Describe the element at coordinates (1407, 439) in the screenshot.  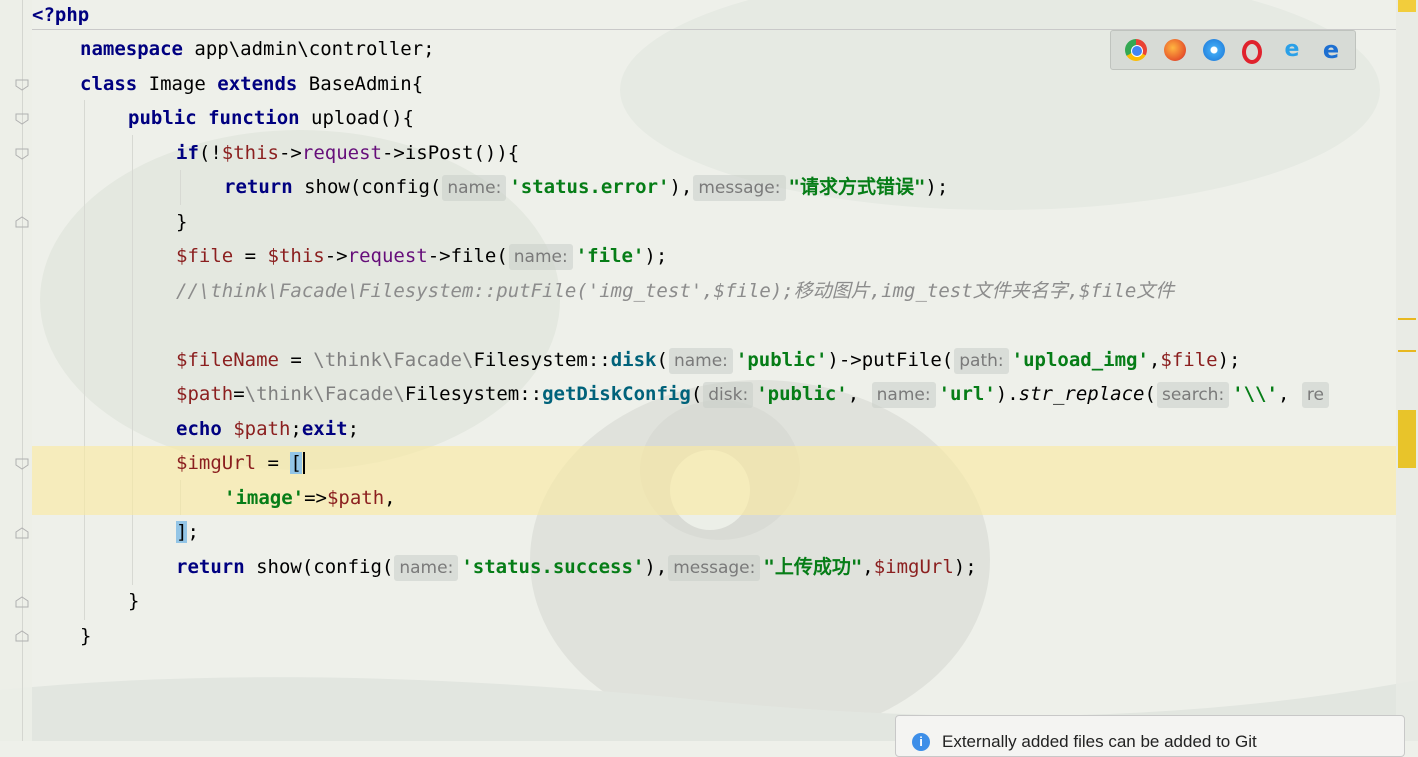
I see `scroll-thumb` at that location.